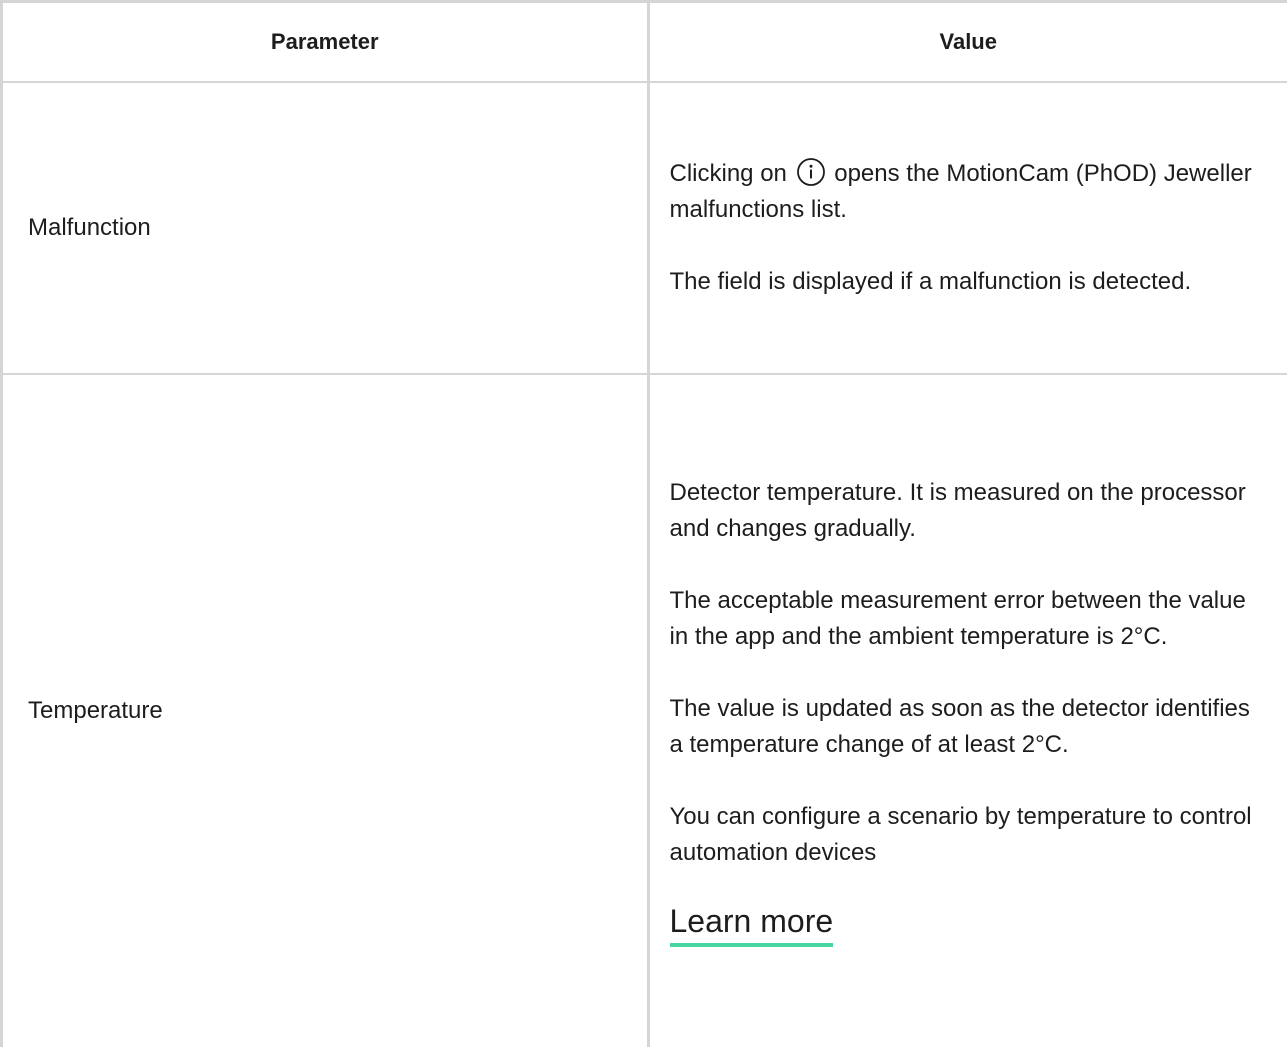  What do you see at coordinates (967, 43) in the screenshot?
I see `header-value: Value` at bounding box center [967, 43].